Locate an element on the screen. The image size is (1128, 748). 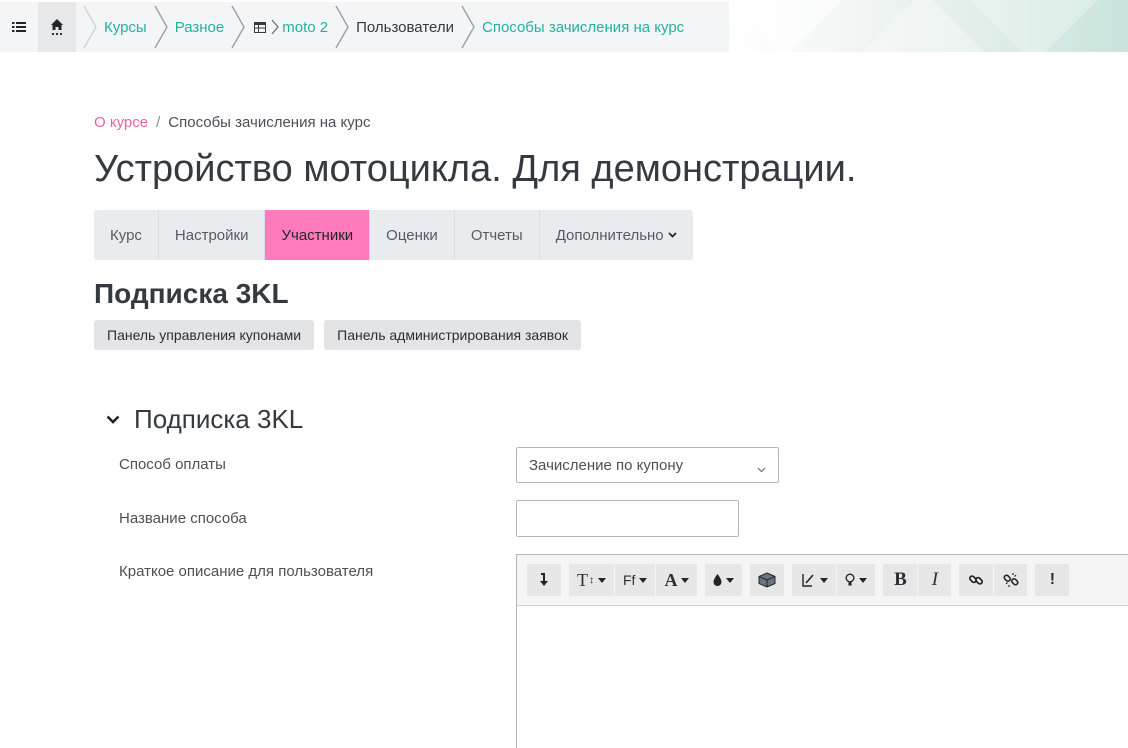
more-icon: ! is located at coordinates (1052, 579).